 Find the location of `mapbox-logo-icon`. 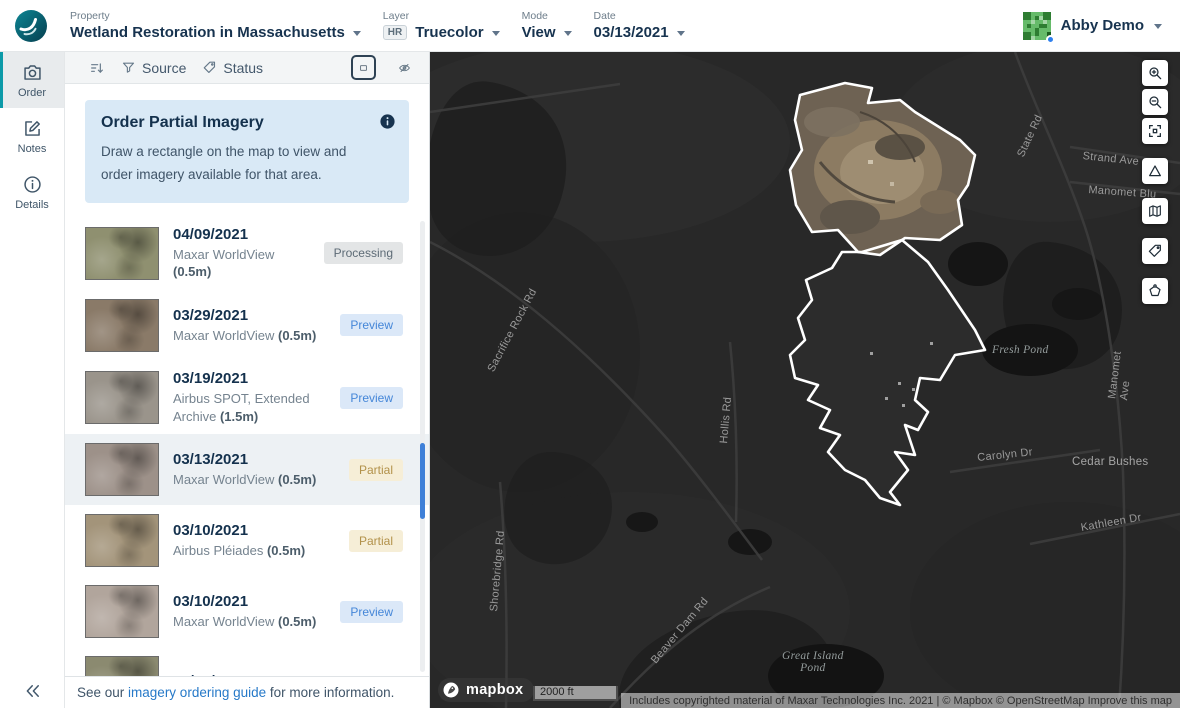

mapbox-logo-icon is located at coordinates (451, 690).